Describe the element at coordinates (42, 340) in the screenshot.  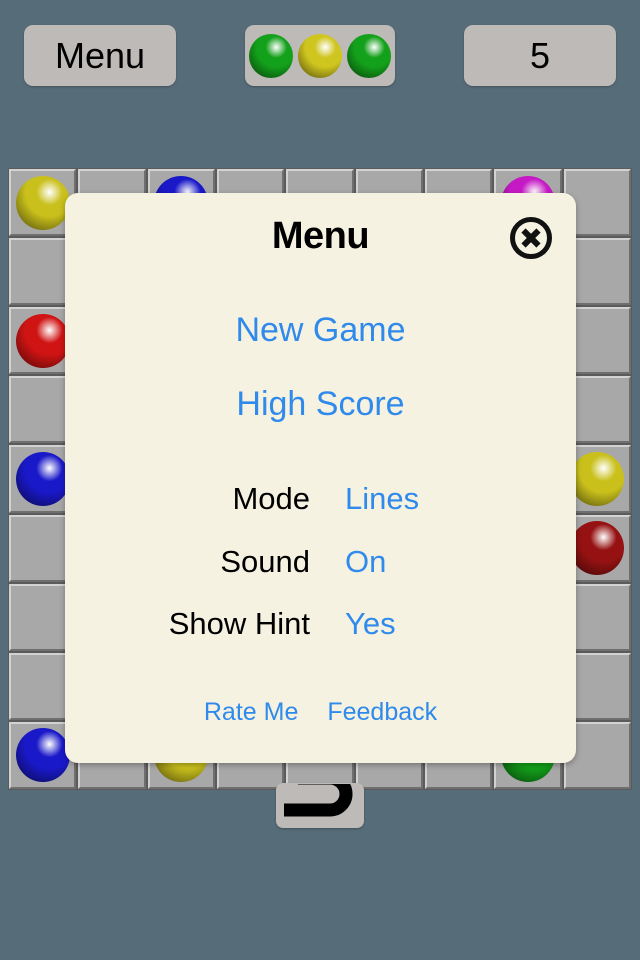
I see `red-ball` at that location.